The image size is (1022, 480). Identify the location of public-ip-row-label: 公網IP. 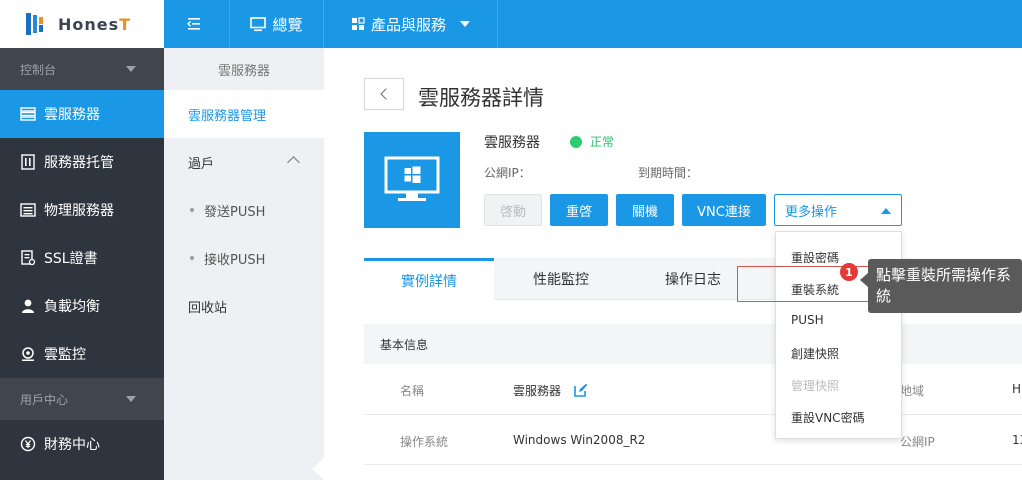
(917, 442).